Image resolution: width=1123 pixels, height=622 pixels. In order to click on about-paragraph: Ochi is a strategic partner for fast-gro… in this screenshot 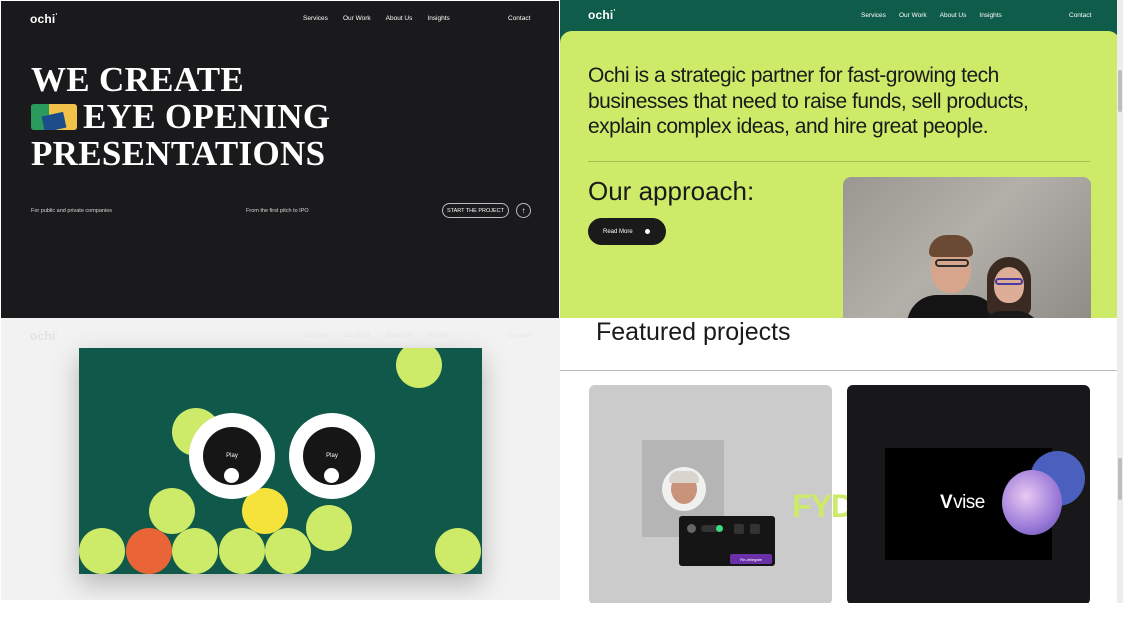, I will do `click(808, 101)`.